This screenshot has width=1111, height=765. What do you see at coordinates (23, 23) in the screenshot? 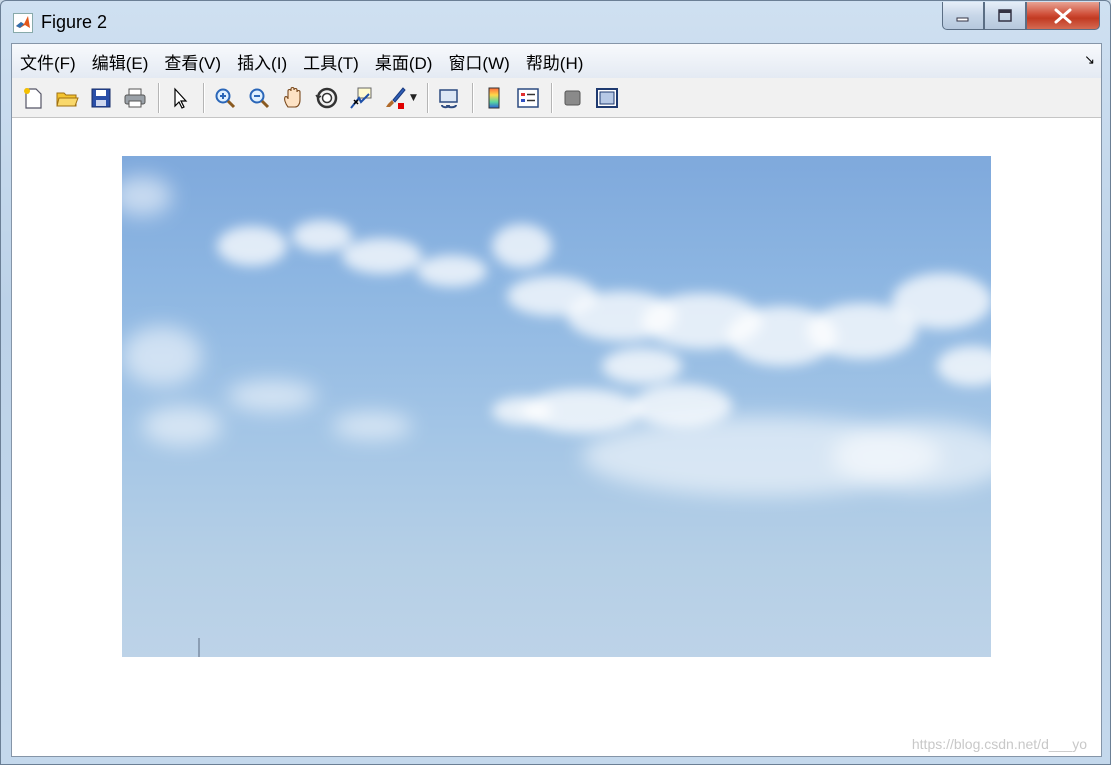
I see `matlab-logo-icon` at bounding box center [23, 23].